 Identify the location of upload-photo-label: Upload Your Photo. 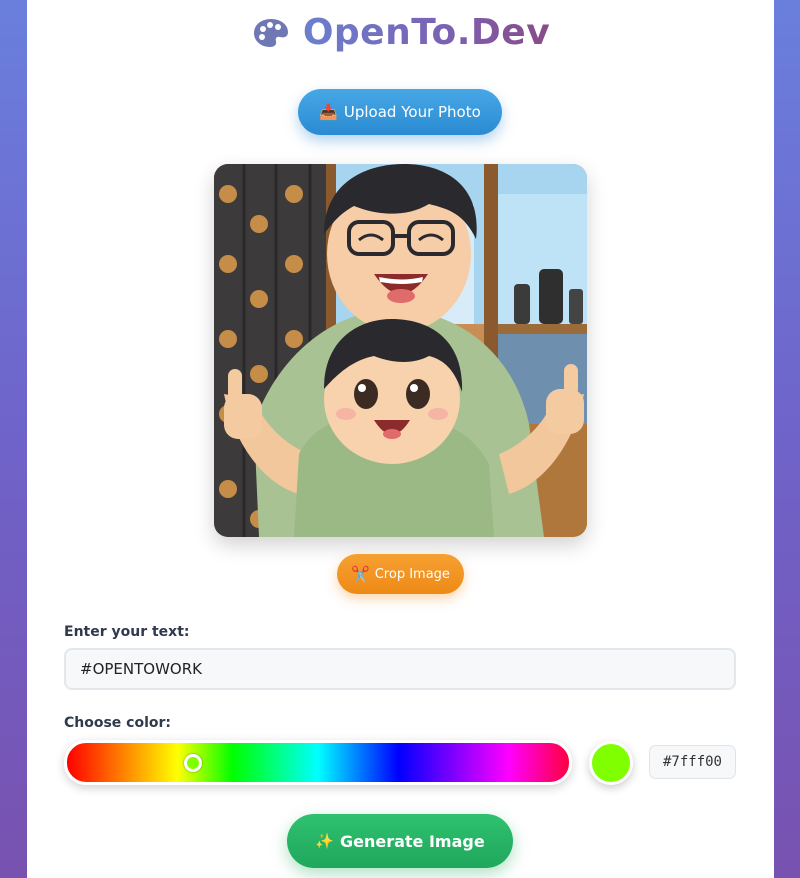
(412, 112).